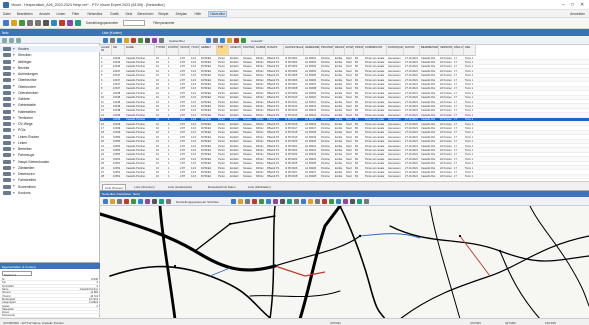  What do you see at coordinates (114, 14) in the screenshot?
I see `menu-item: Grafik` at bounding box center [114, 14].